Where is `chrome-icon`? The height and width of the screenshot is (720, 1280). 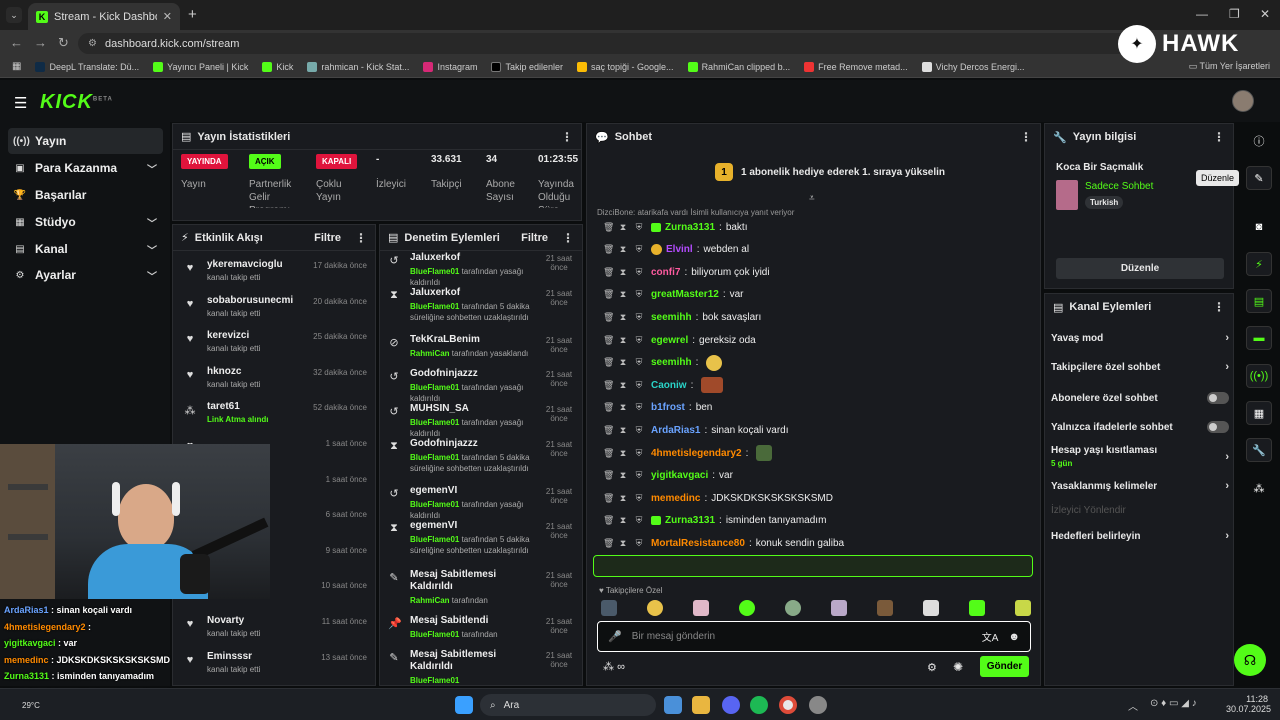 chrome-icon is located at coordinates (788, 705).